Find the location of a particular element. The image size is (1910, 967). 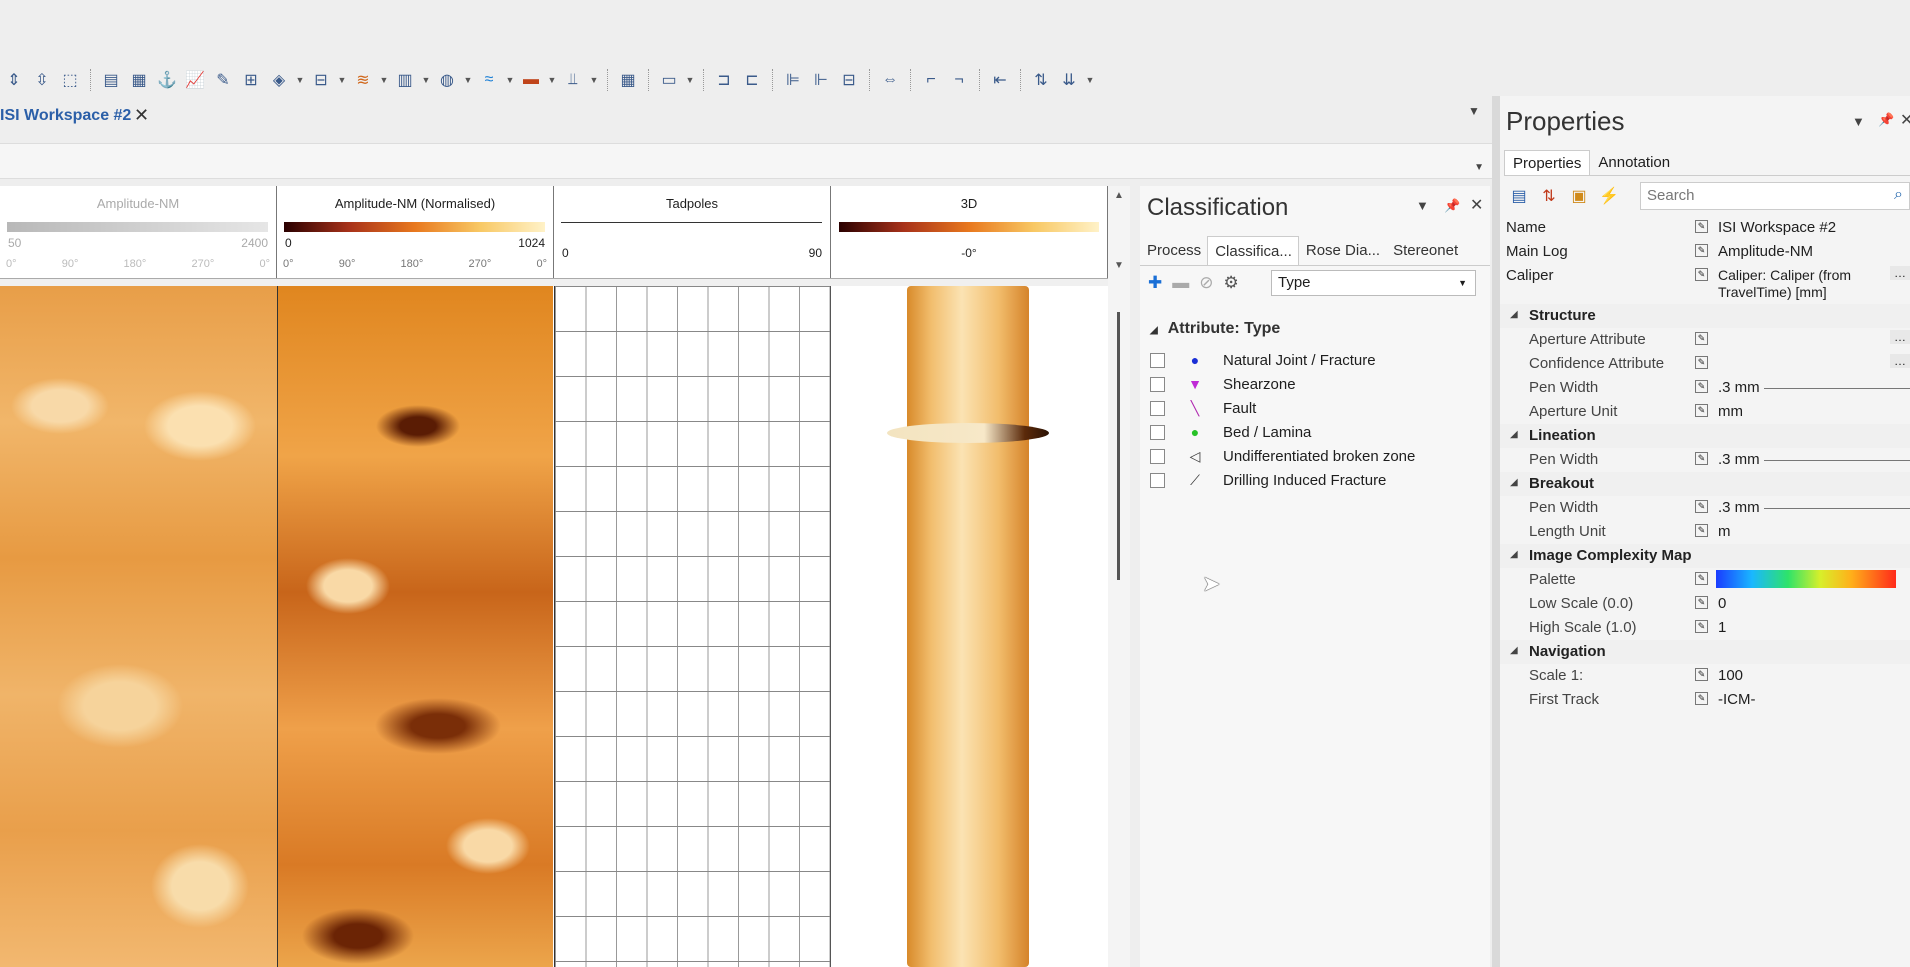

grid-icon: ⊞ is located at coordinates (251, 80).